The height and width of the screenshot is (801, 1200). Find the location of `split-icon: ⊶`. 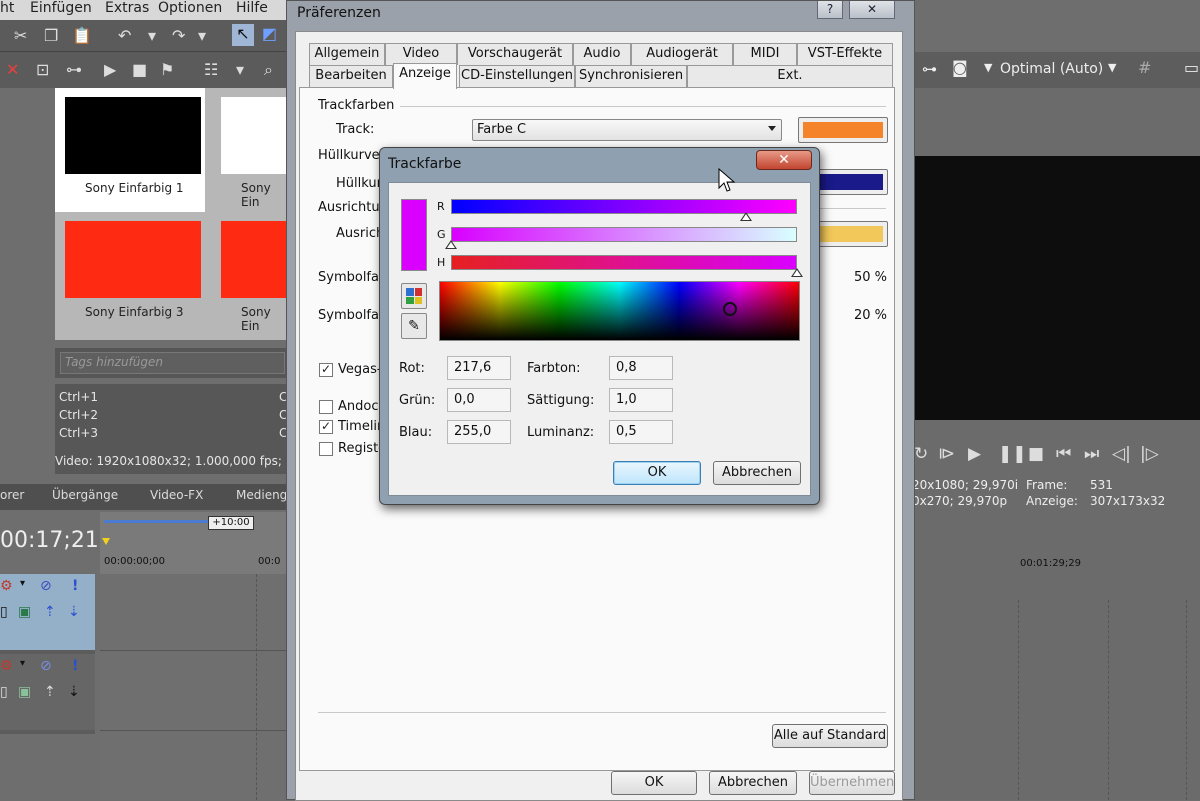

split-icon: ⊶ is located at coordinates (74, 69).